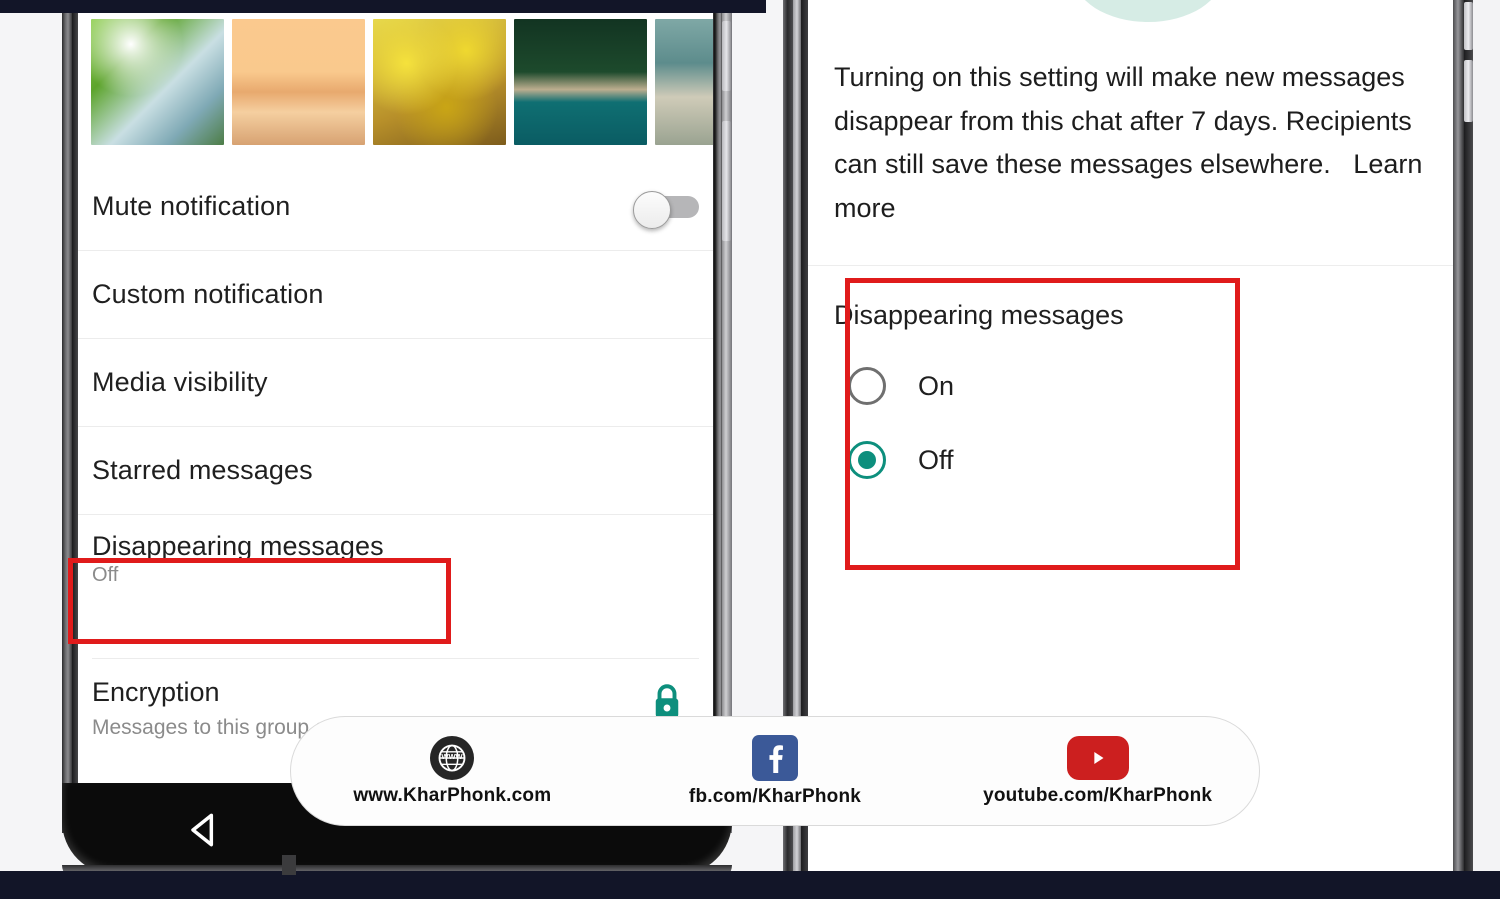 This screenshot has height=899, width=1500. I want to click on disappearing-messages-option-group: Disappearing messages On Off, so click(1130, 383).